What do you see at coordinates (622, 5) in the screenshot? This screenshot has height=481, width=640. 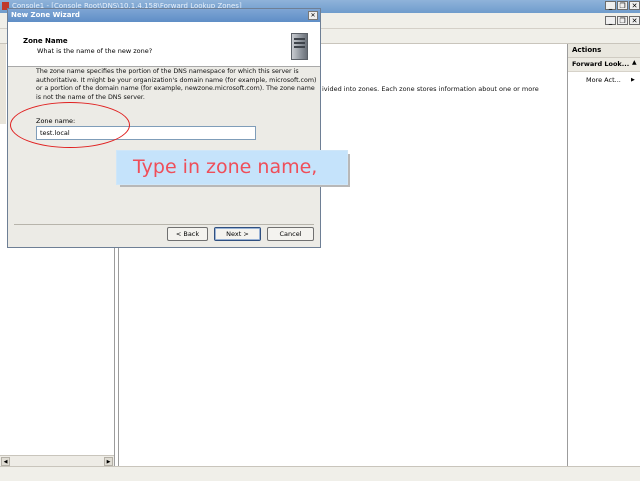 I see `restore-button: ❐` at bounding box center [622, 5].